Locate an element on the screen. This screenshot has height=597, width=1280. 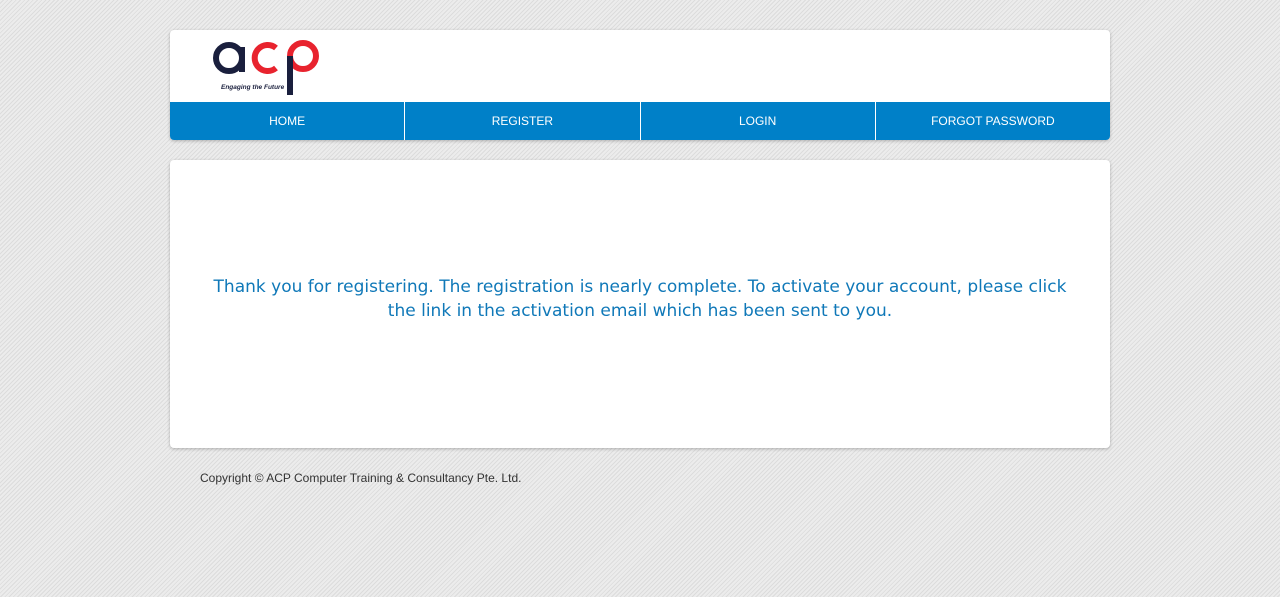
svg-text: Engaging the Future is located at coordinates (253, 87).